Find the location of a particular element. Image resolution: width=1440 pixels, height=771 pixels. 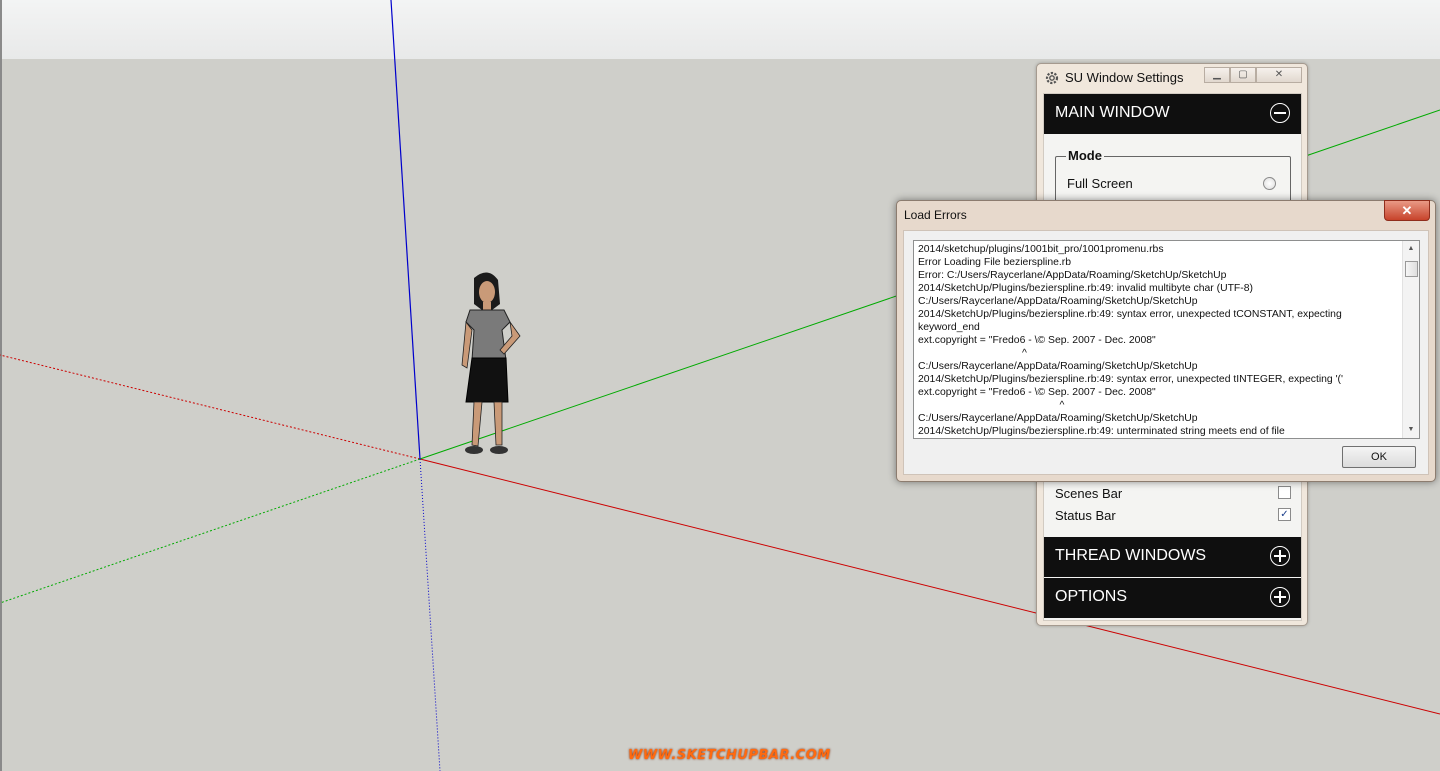

dialog-close-button: ✕ is located at coordinates (1407, 210).